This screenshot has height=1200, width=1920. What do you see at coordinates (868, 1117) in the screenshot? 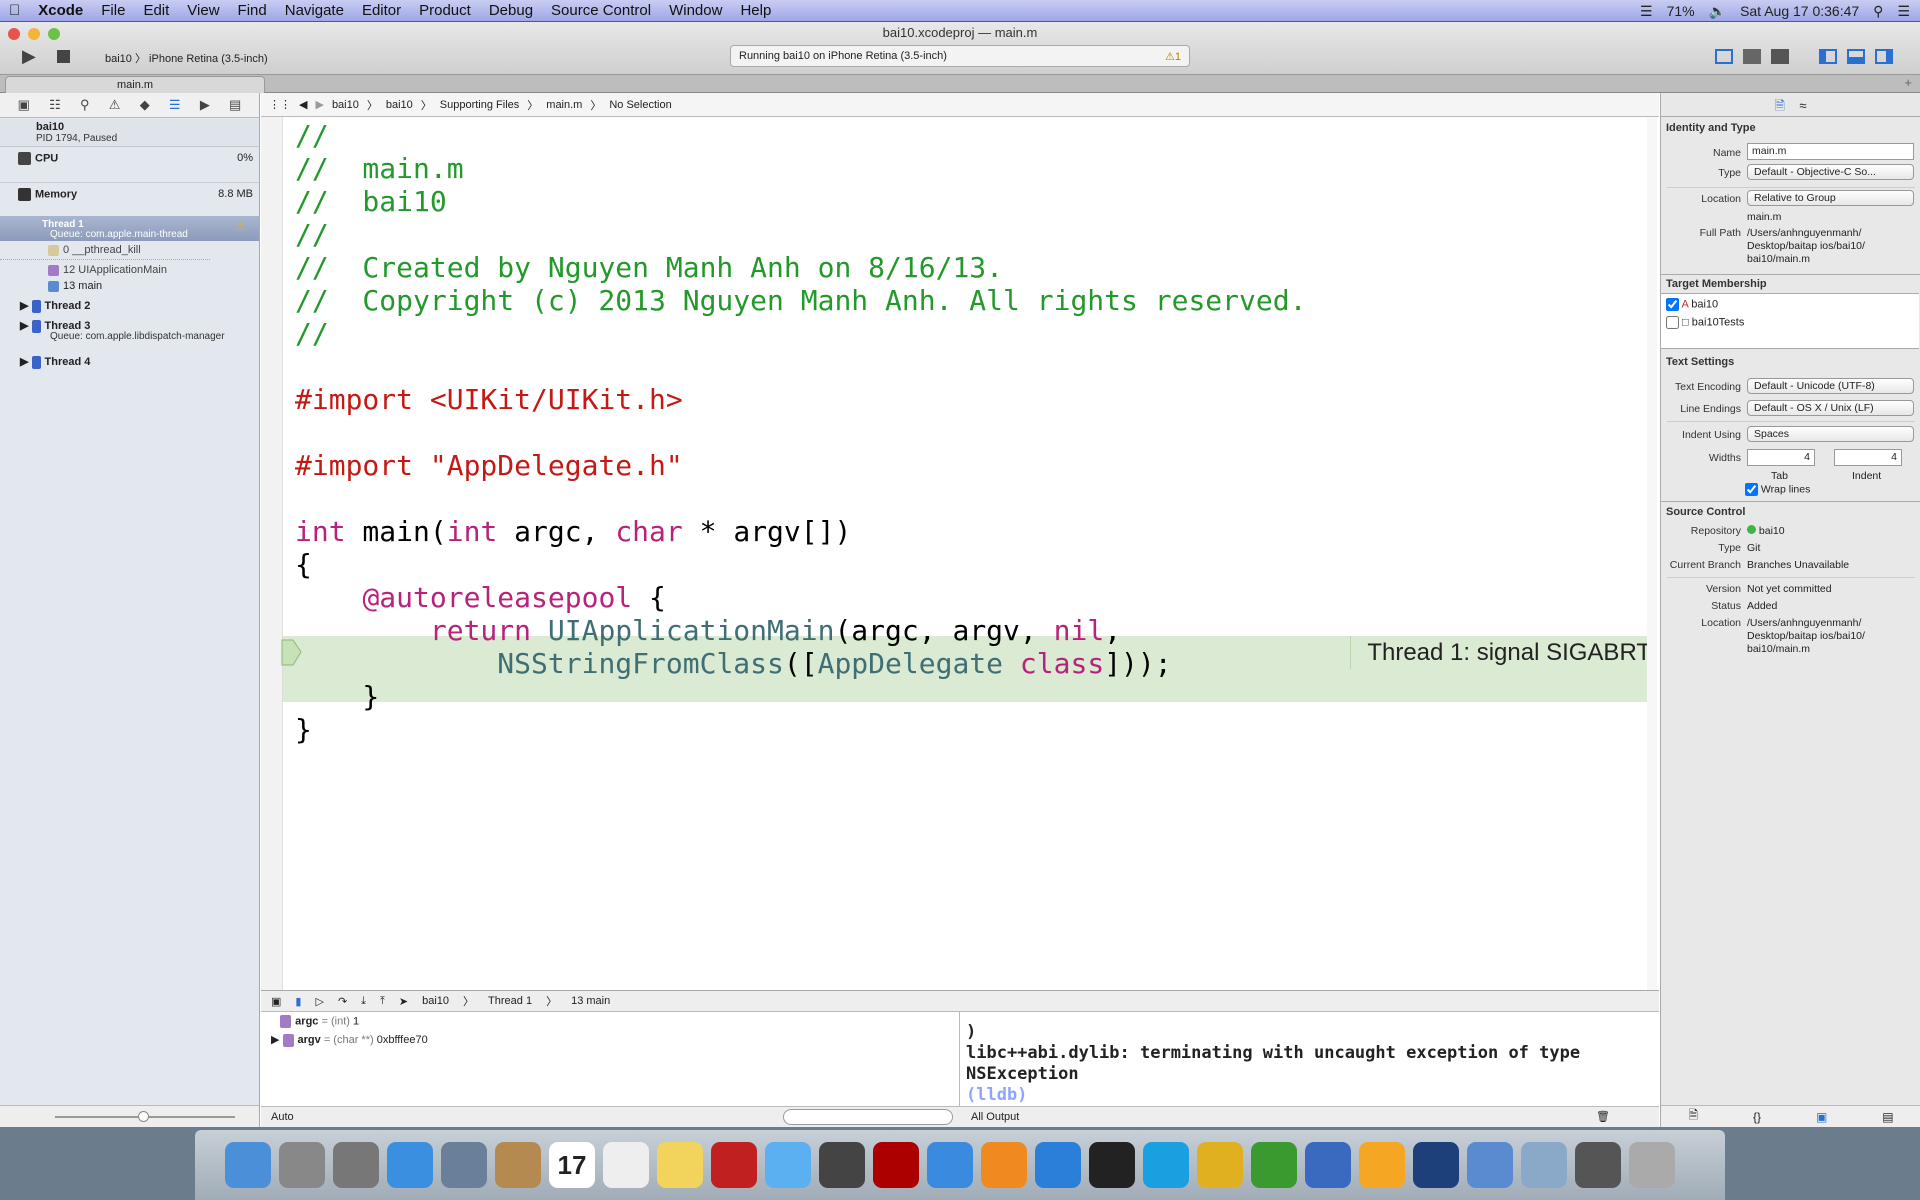
I see `variables-filter-field` at bounding box center [868, 1117].